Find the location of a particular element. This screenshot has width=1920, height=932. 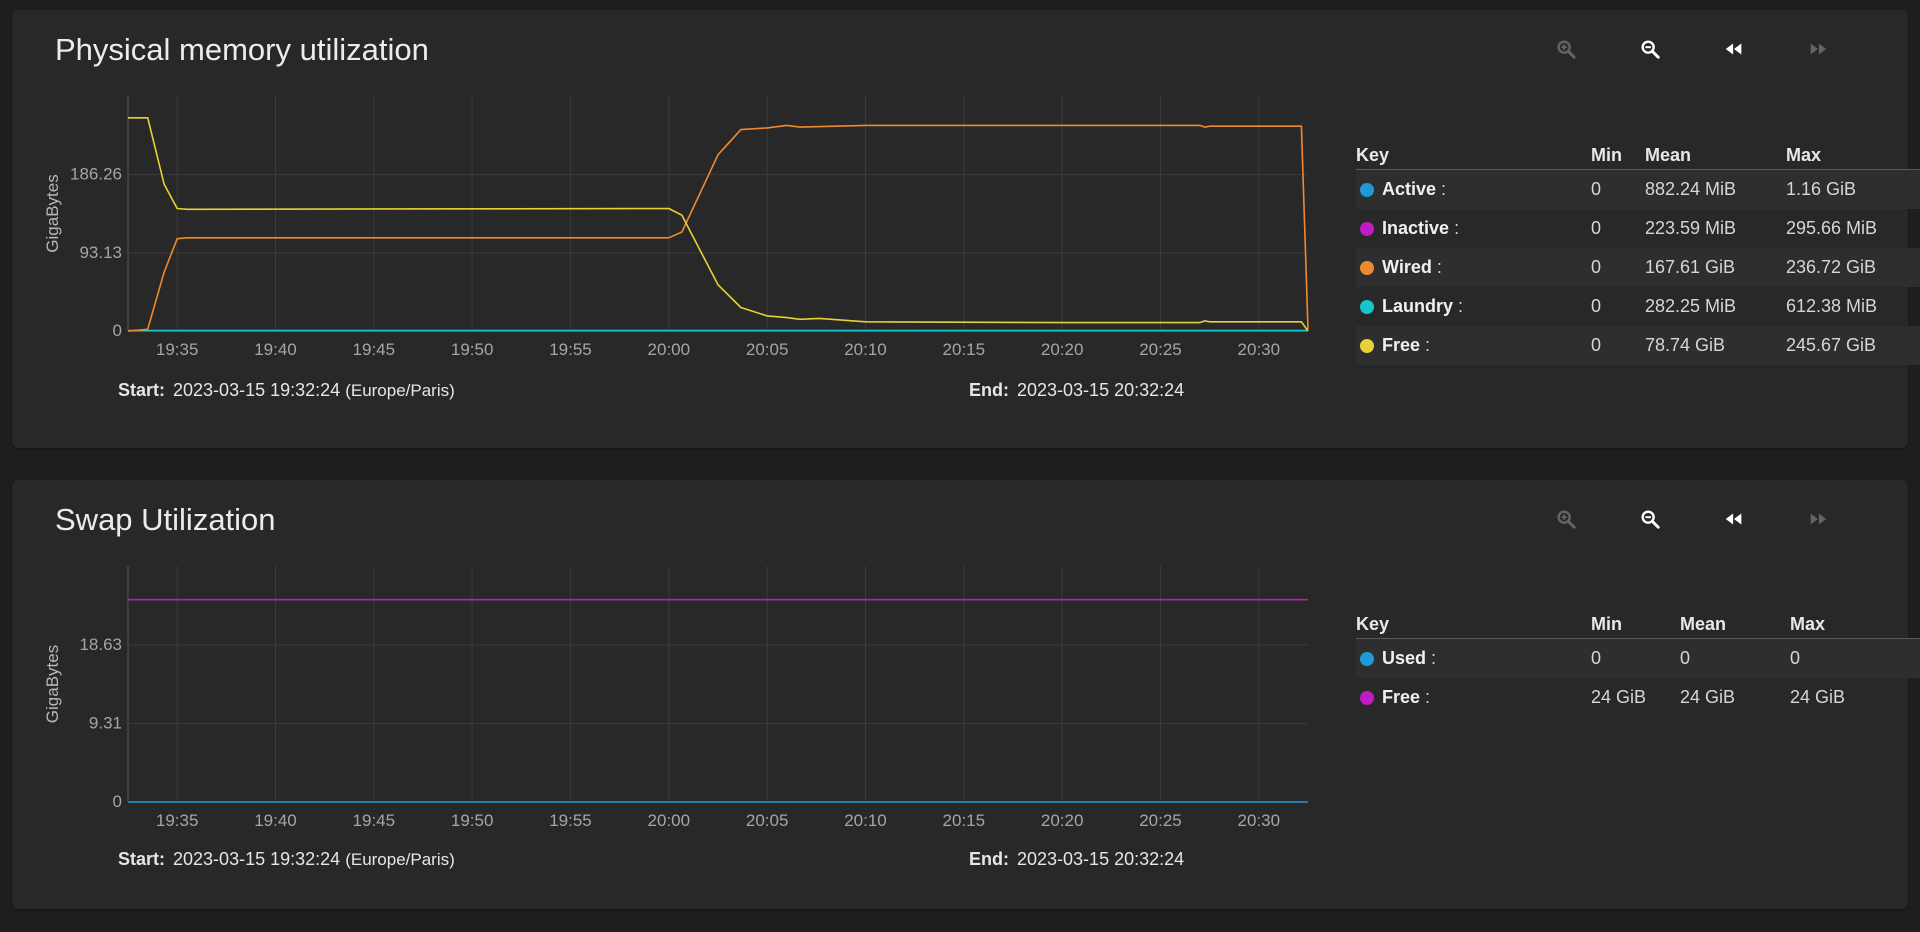

swap-zoom-out-button is located at coordinates (1650, 519).